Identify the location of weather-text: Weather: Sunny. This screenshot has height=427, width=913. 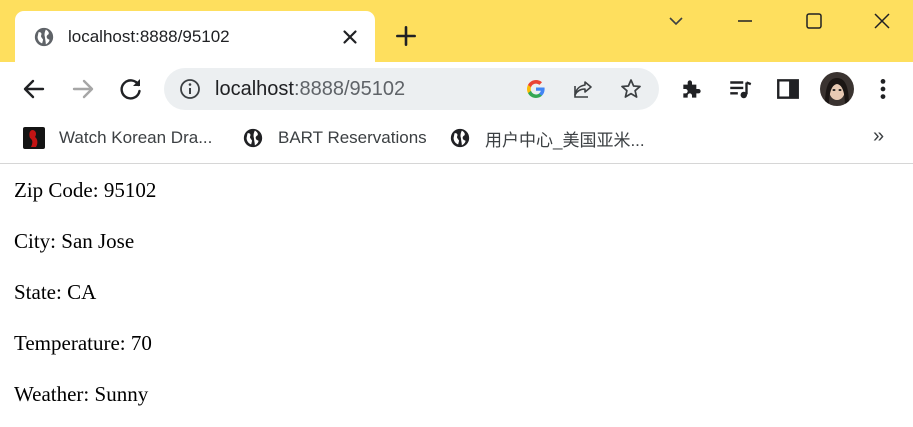
(81, 394).